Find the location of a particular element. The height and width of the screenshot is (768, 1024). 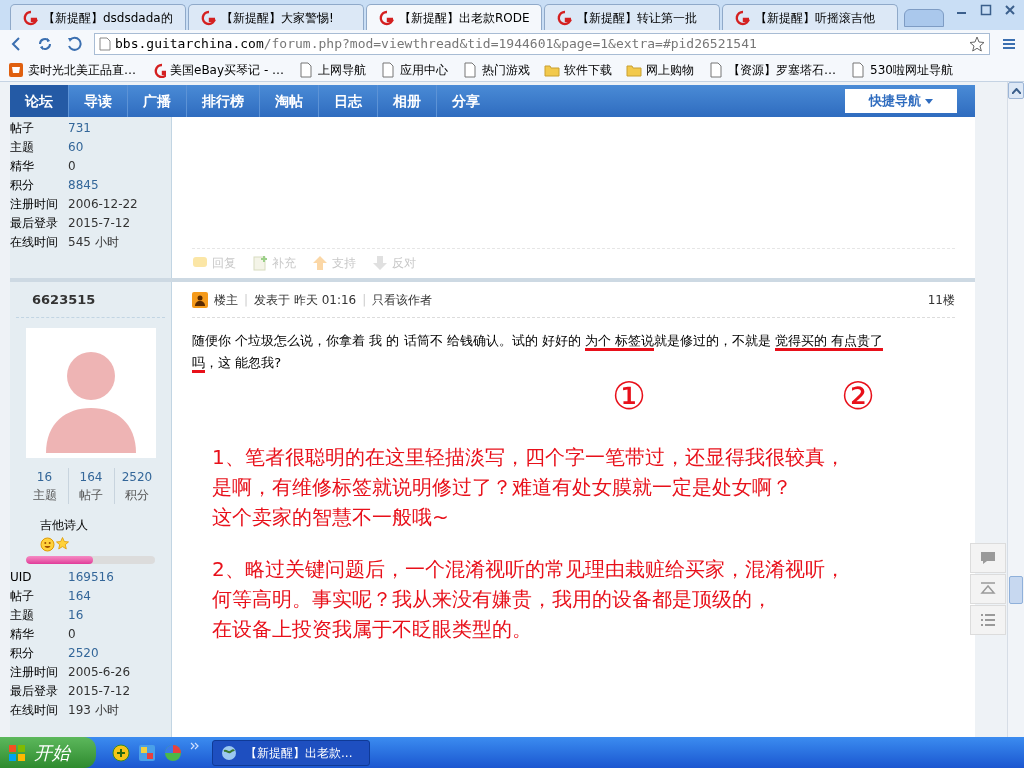

browser-tab: 【新提醒】听摇滚吉他 is located at coordinates (810, 17).